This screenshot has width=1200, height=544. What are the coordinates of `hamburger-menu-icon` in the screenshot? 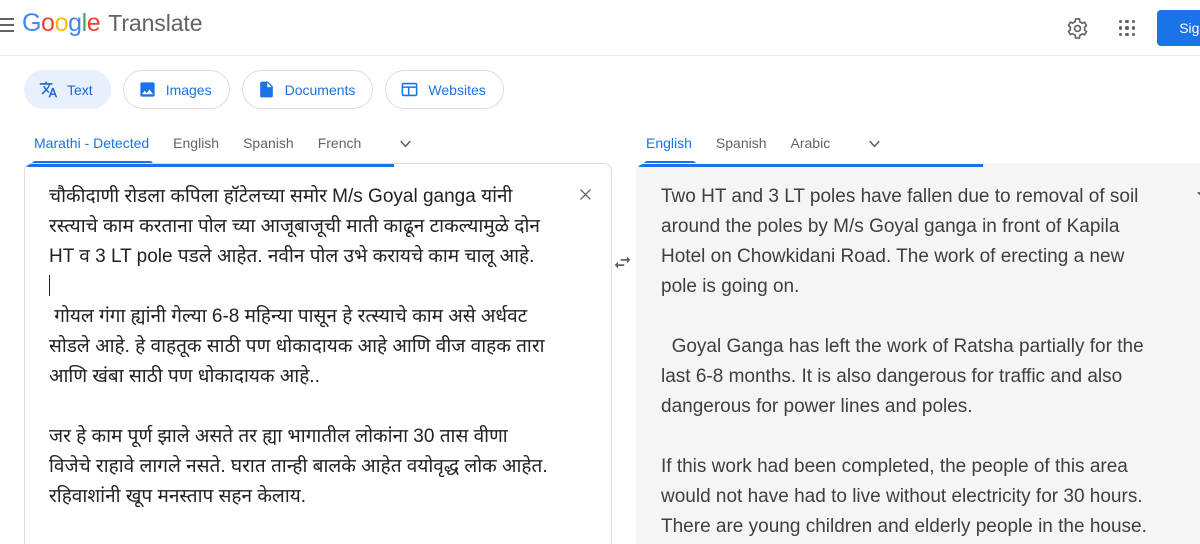 It's located at (10, 25).